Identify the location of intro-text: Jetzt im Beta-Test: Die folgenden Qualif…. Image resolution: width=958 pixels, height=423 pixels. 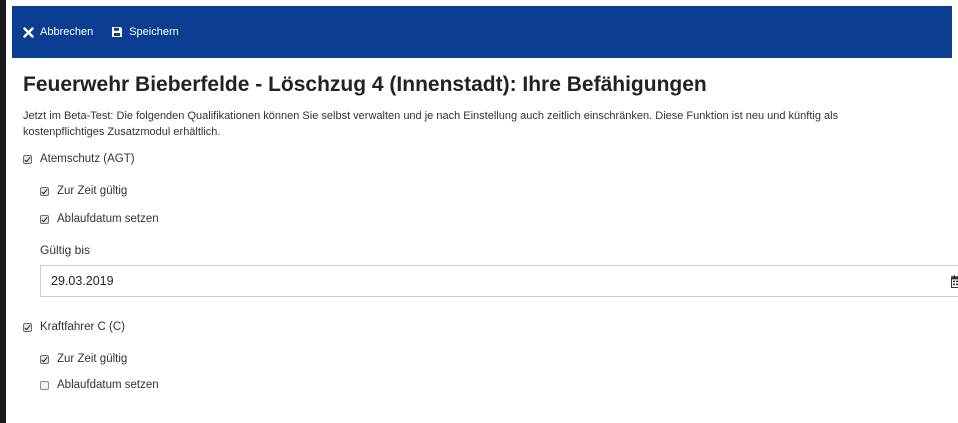
(431, 124).